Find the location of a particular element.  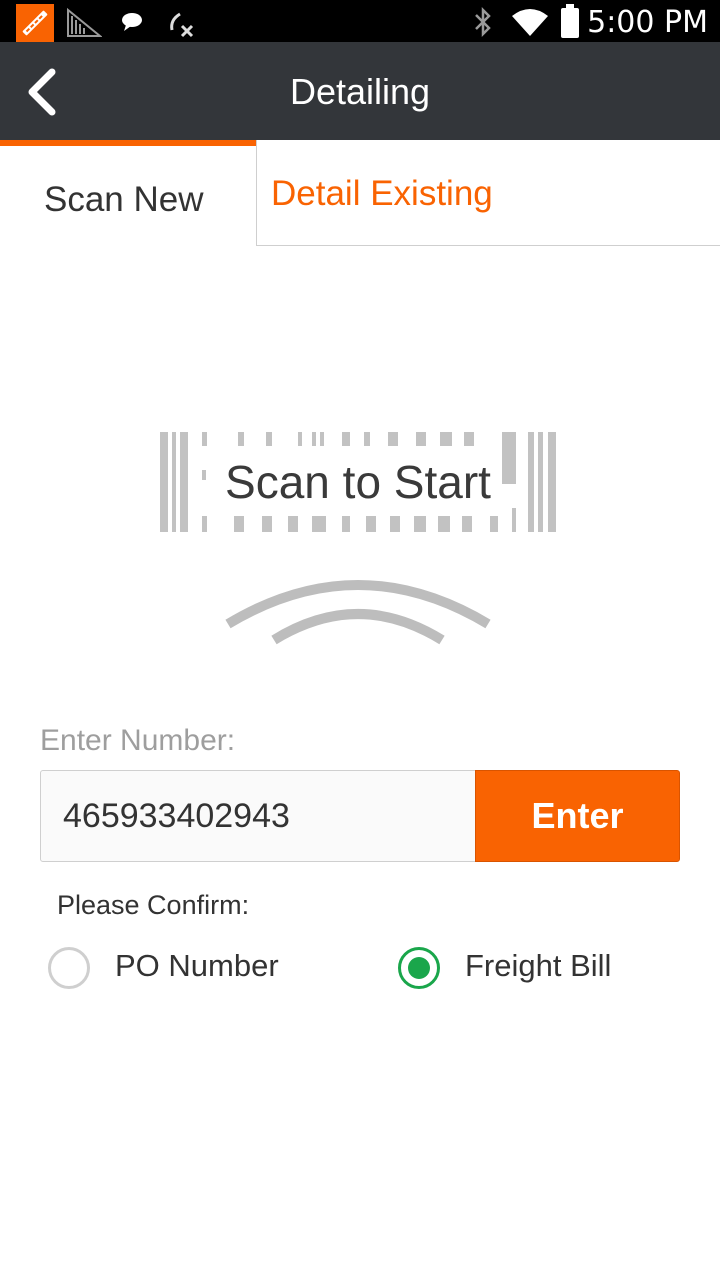

tab-scan-new: Scan New is located at coordinates (128, 194).